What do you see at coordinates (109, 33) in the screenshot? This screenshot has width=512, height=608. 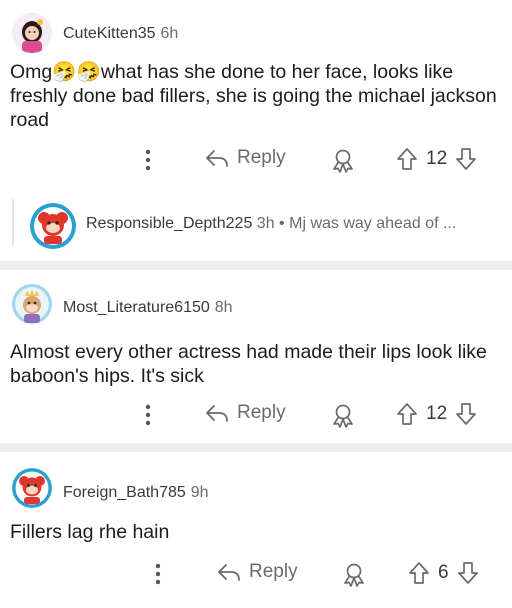 I see `username: CuteKitten35` at bounding box center [109, 33].